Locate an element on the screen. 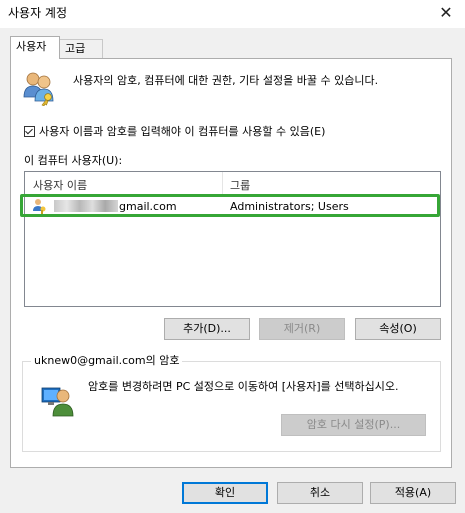 This screenshot has width=465, height=513. list-header: 사용자 이름 그룹 is located at coordinates (232, 184).